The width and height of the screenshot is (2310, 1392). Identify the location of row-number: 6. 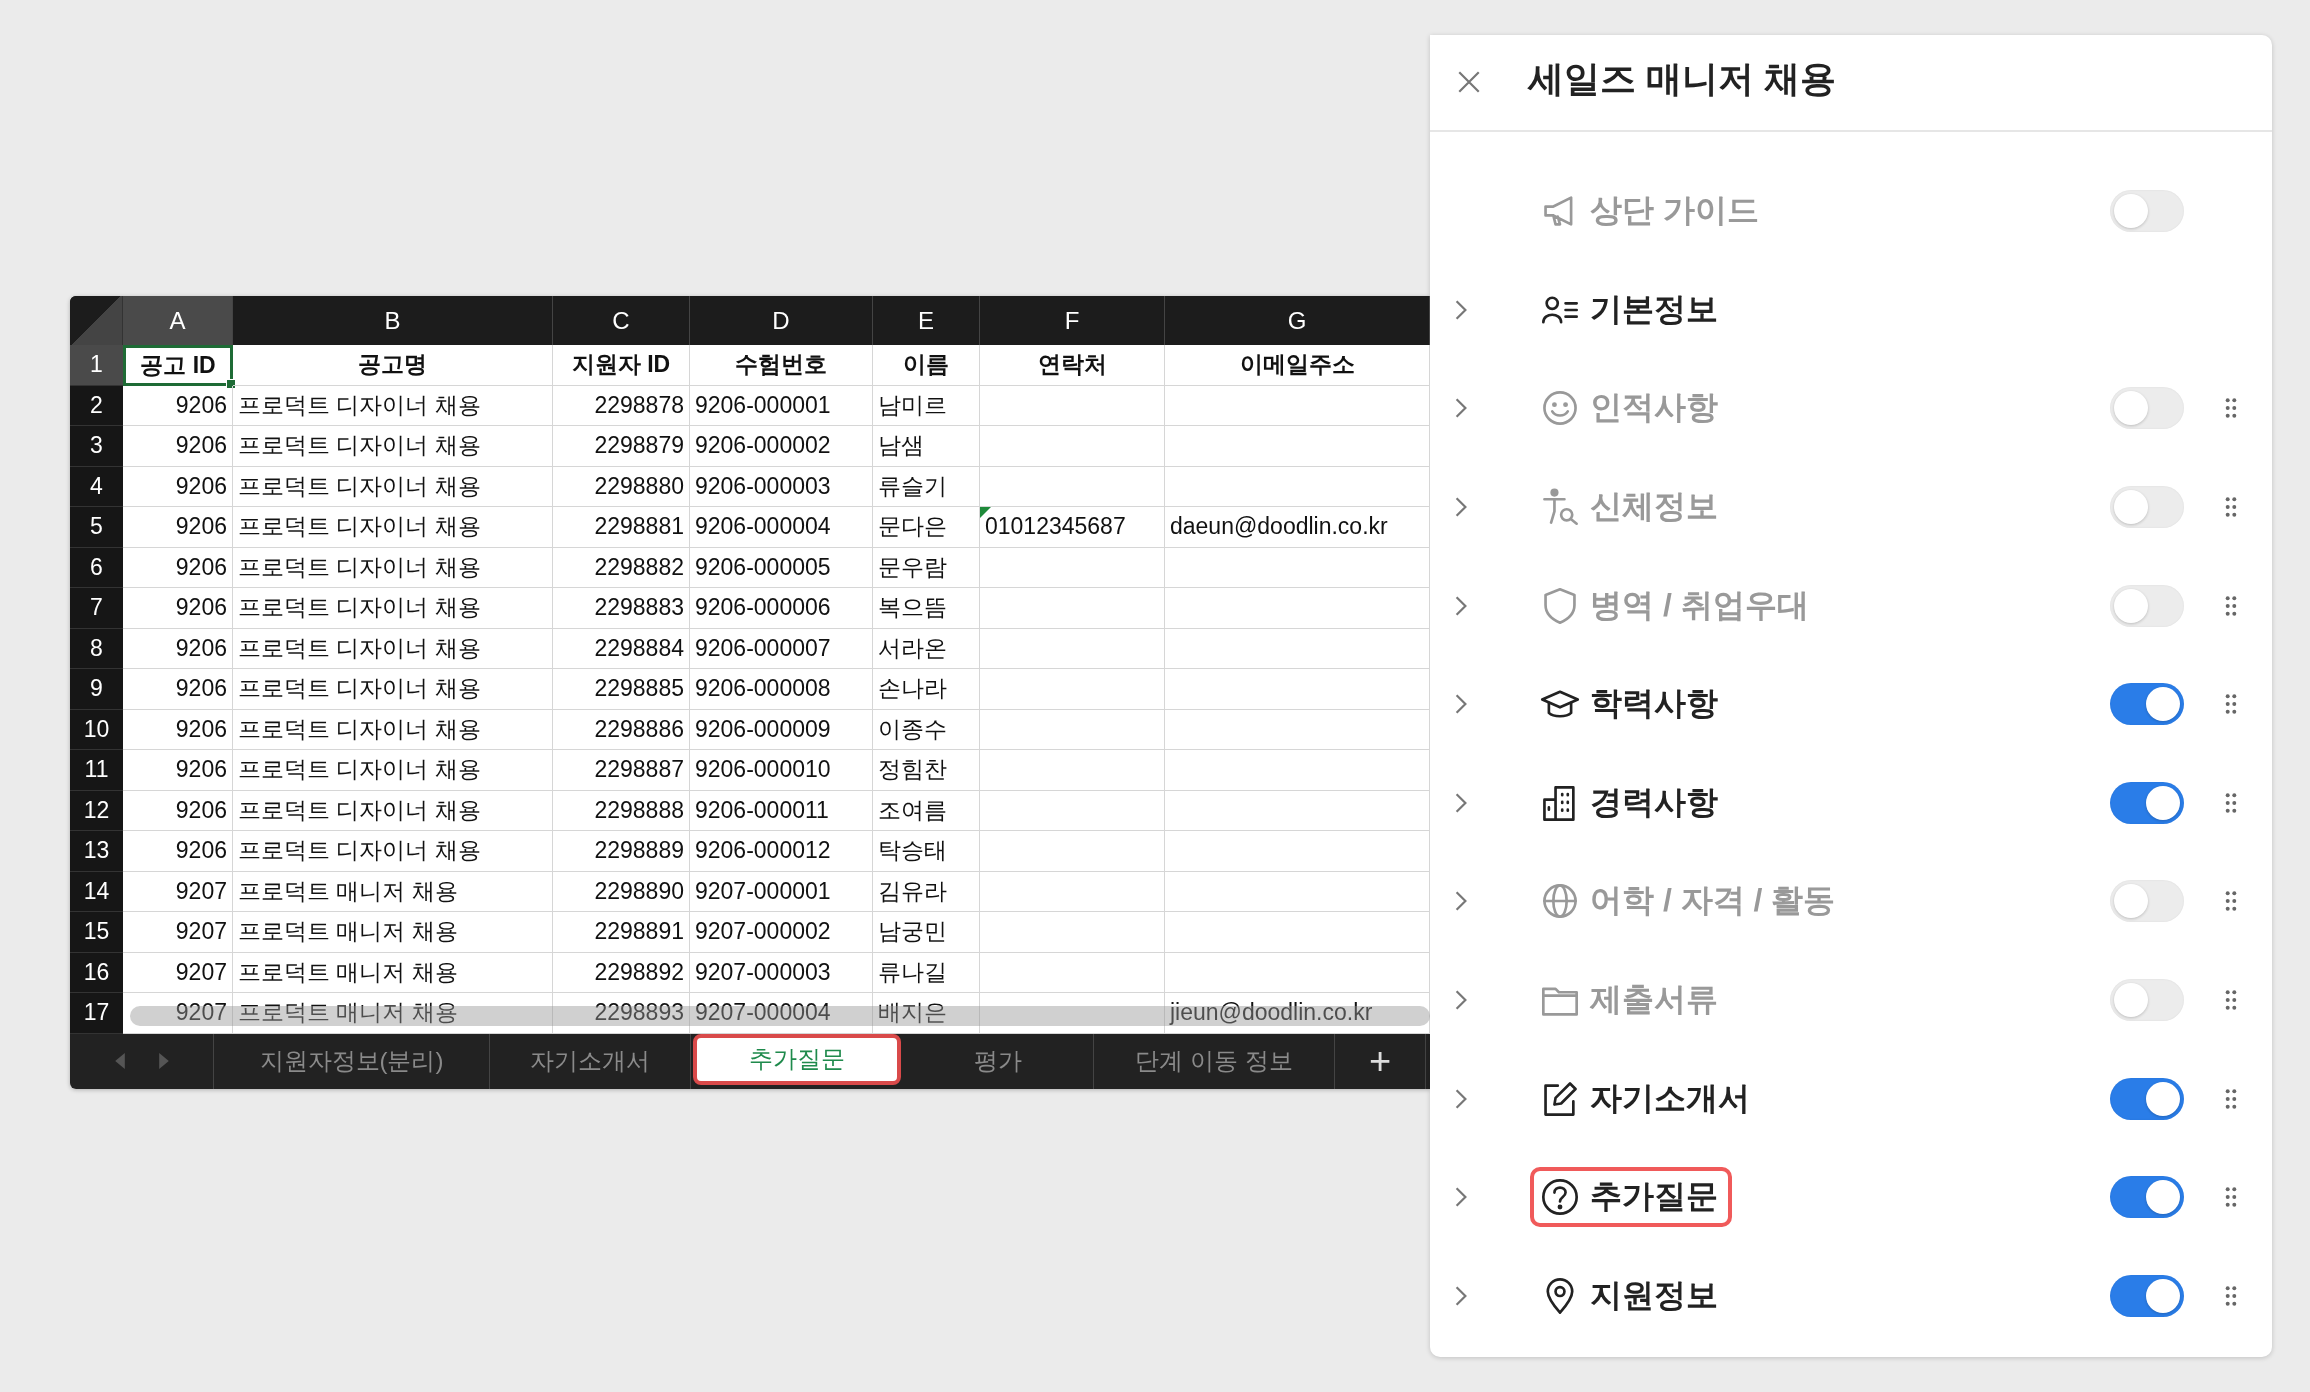
(96, 567).